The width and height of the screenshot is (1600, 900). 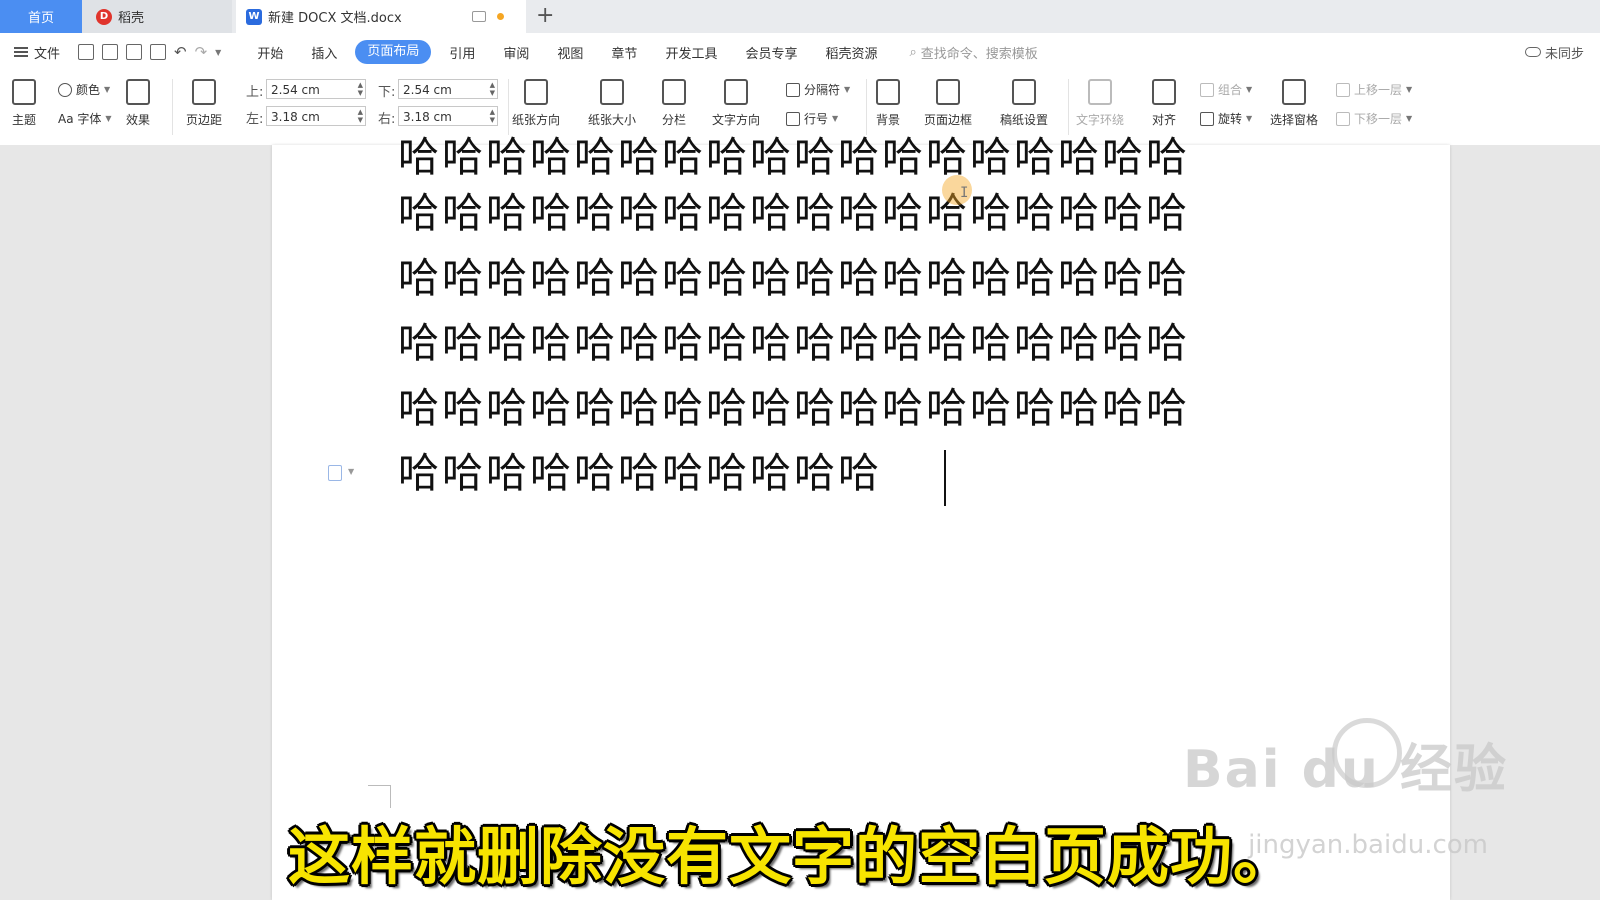 What do you see at coordinates (324, 52) in the screenshot?
I see `menu-tab-insert: 插入` at bounding box center [324, 52].